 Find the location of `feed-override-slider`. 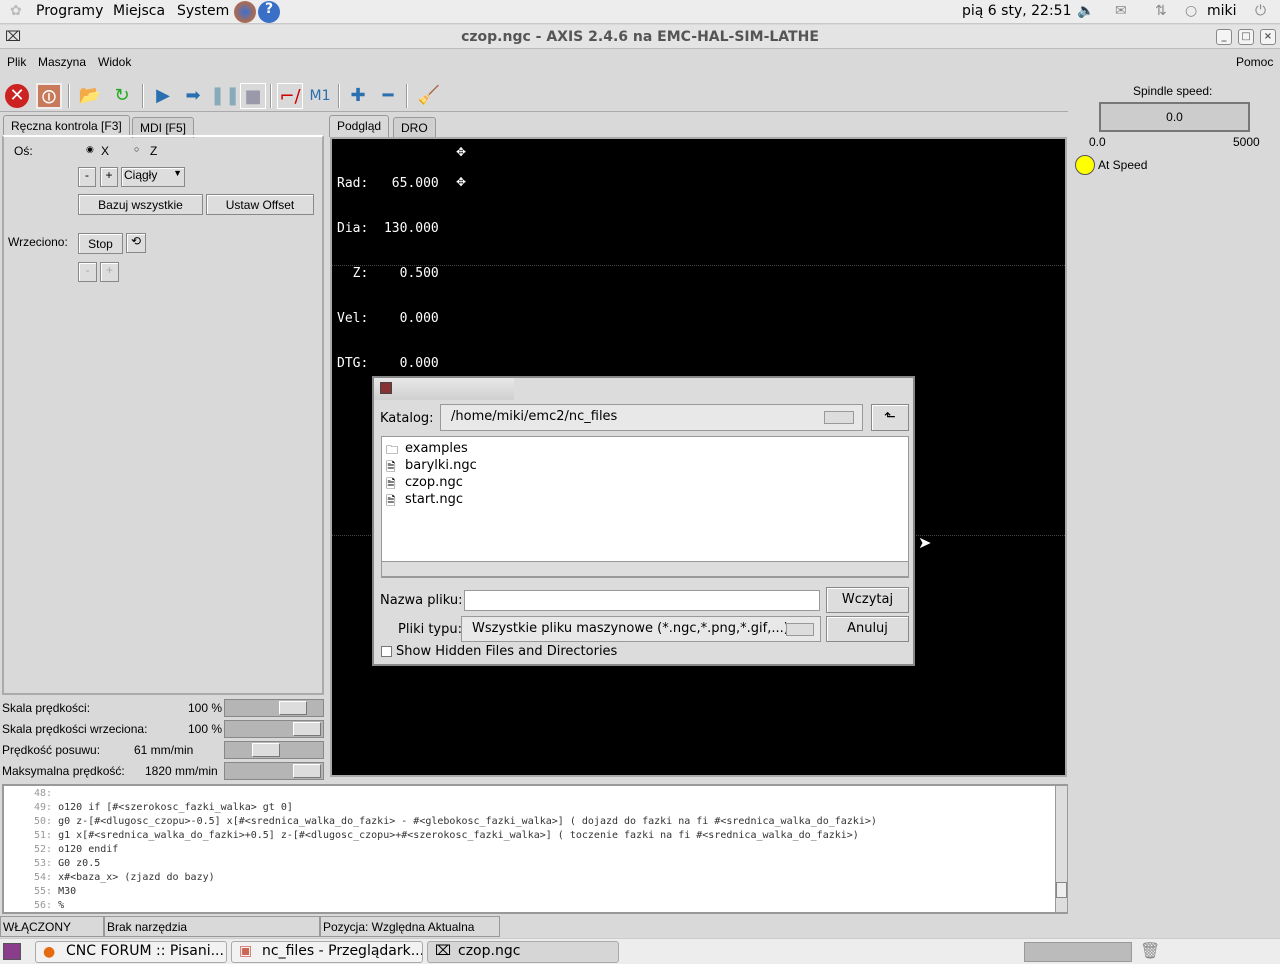

feed-override-slider is located at coordinates (274, 708).